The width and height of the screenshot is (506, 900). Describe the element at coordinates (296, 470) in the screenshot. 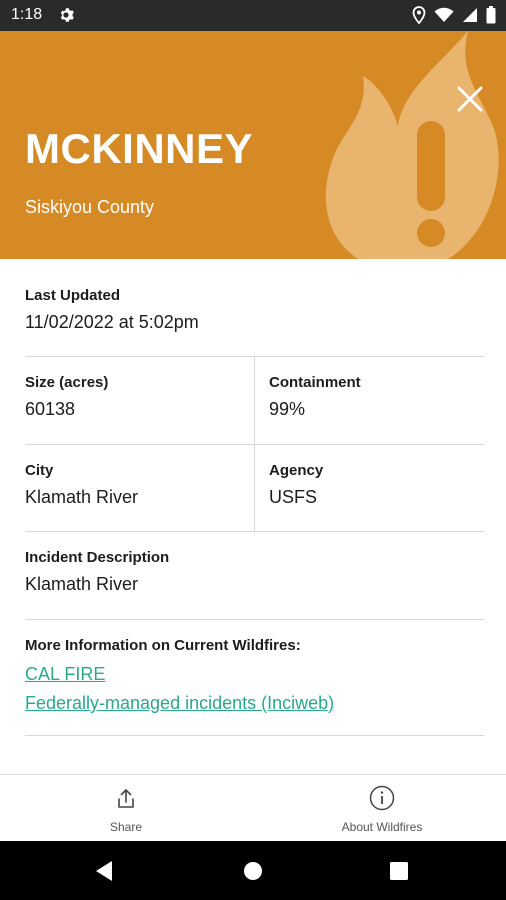

I see `agency-label: Agency` at that location.